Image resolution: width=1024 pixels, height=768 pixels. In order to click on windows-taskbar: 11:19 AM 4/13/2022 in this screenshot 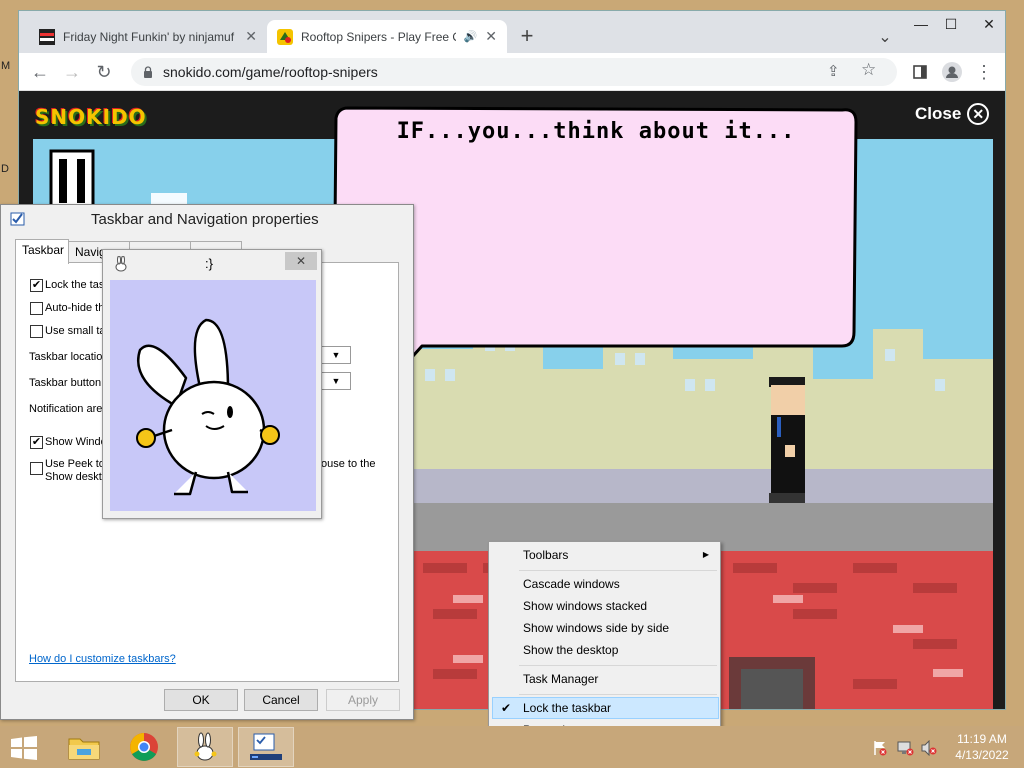, I will do `click(512, 747)`.